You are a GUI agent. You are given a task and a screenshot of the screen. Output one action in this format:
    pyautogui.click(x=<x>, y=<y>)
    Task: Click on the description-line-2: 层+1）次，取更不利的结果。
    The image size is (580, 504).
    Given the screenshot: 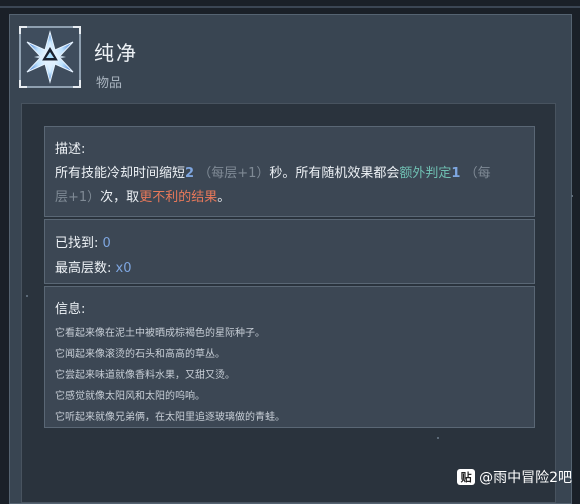 What is the action you would take?
    pyautogui.click(x=142, y=195)
    